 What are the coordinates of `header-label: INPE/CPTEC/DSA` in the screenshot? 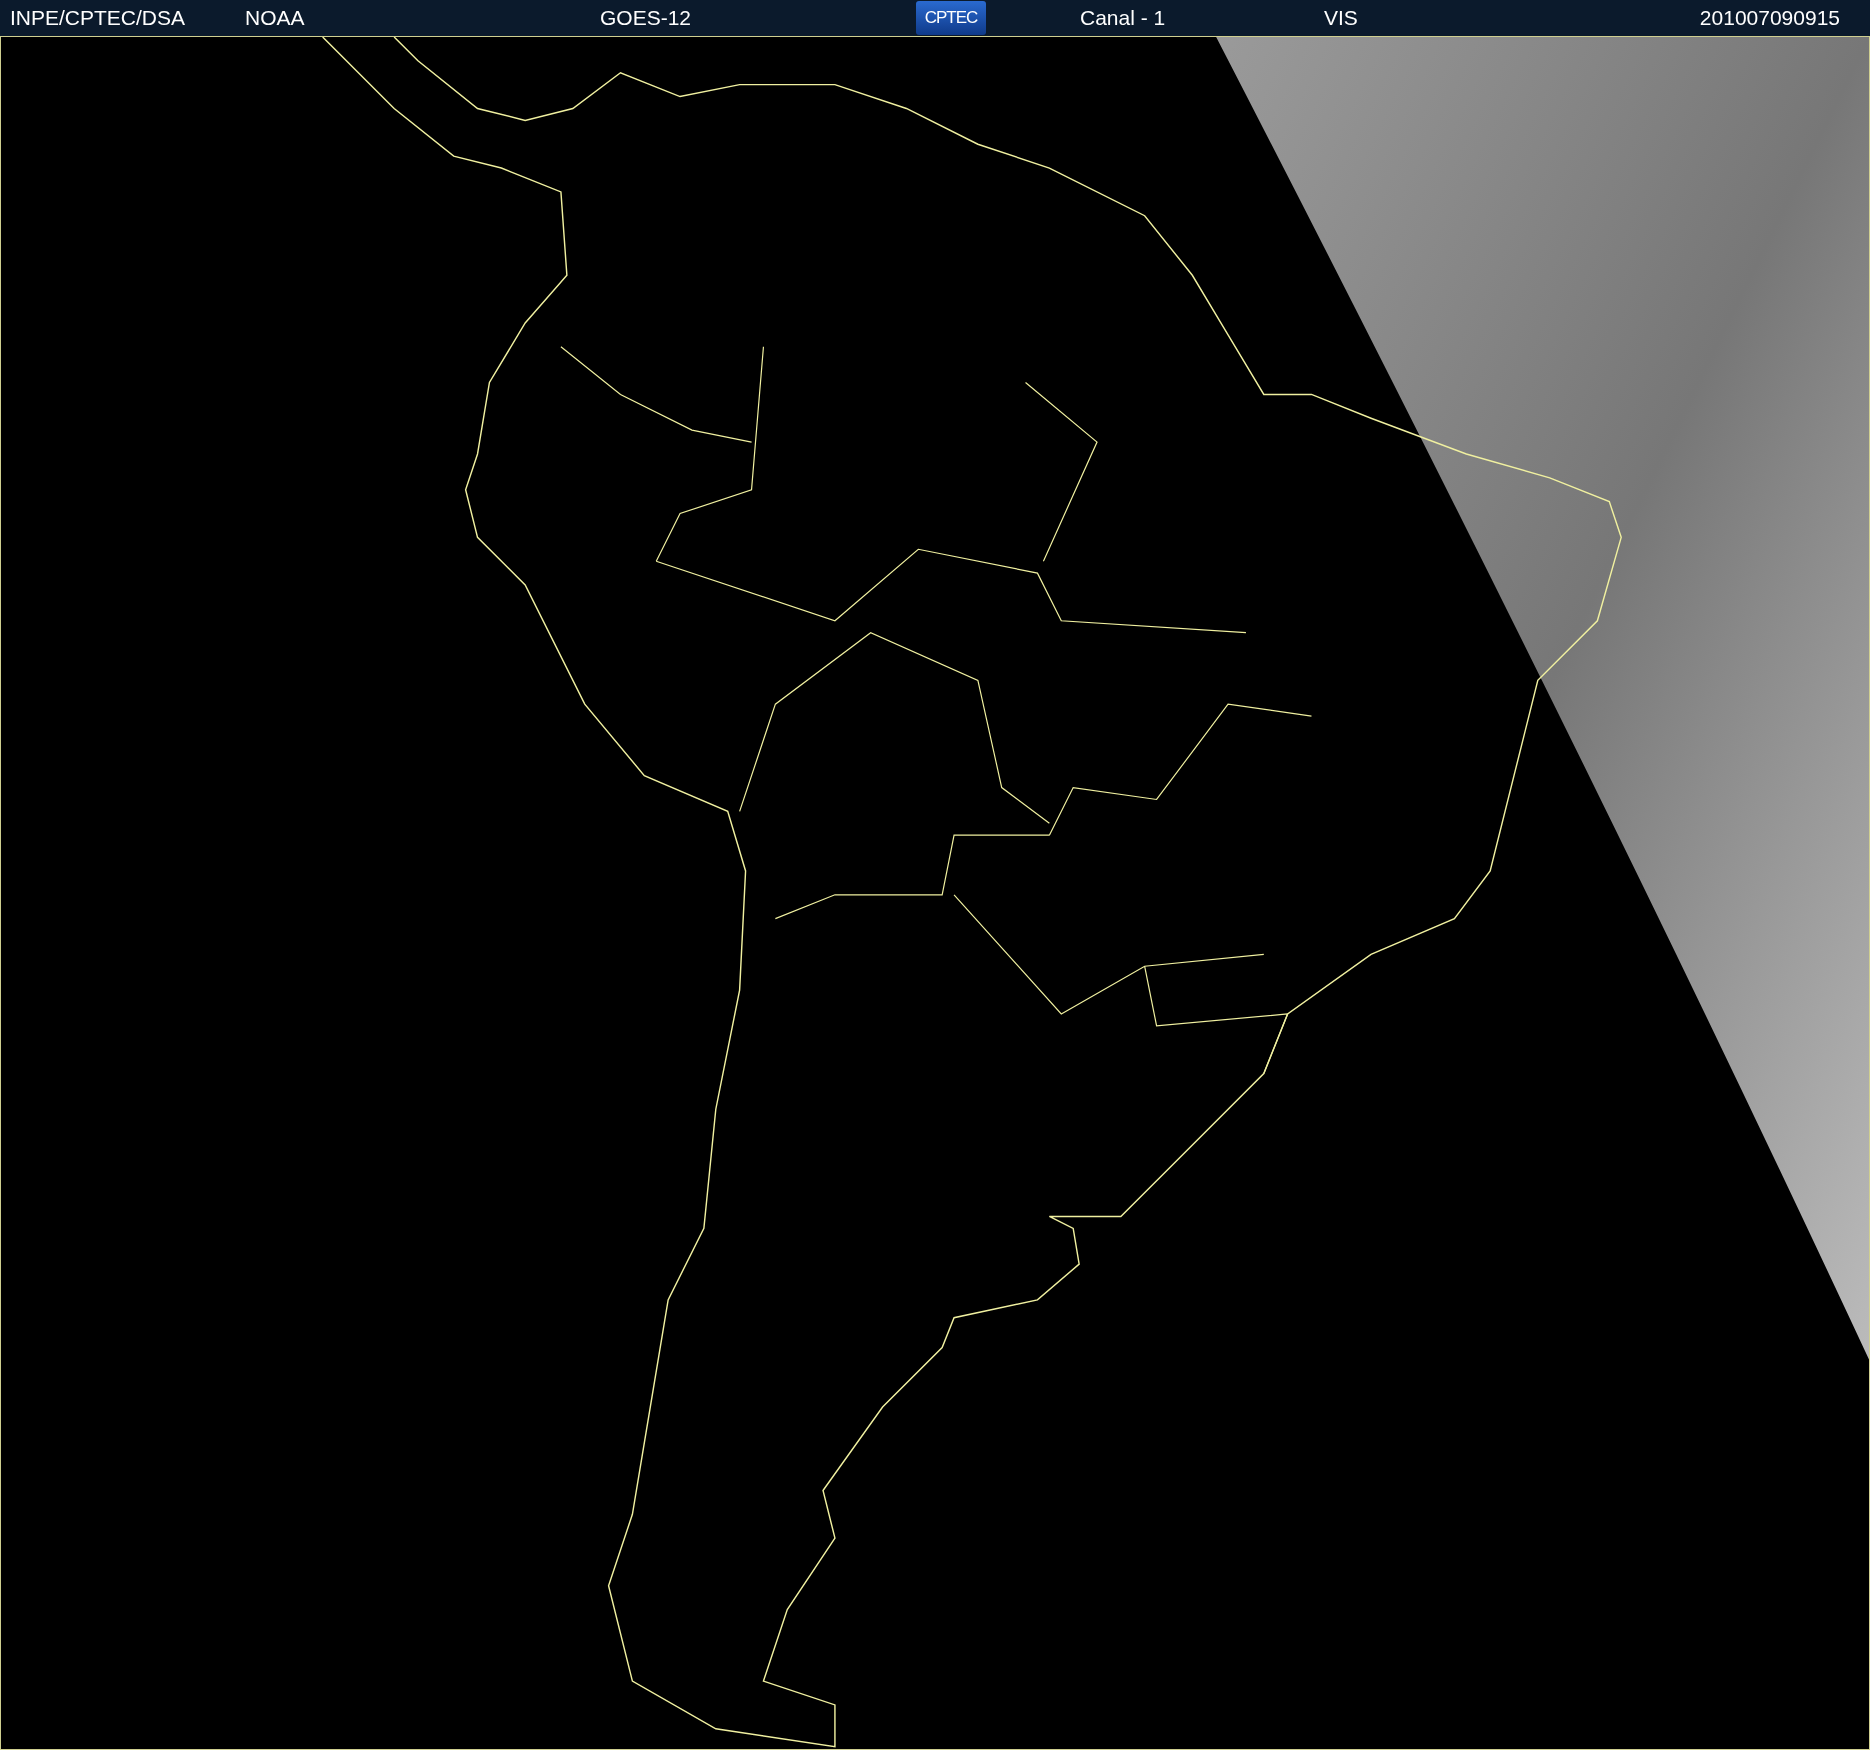 It's located at (98, 18).